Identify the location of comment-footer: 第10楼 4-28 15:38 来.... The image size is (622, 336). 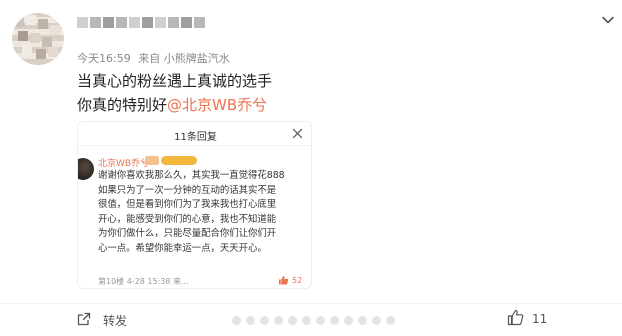
(143, 281).